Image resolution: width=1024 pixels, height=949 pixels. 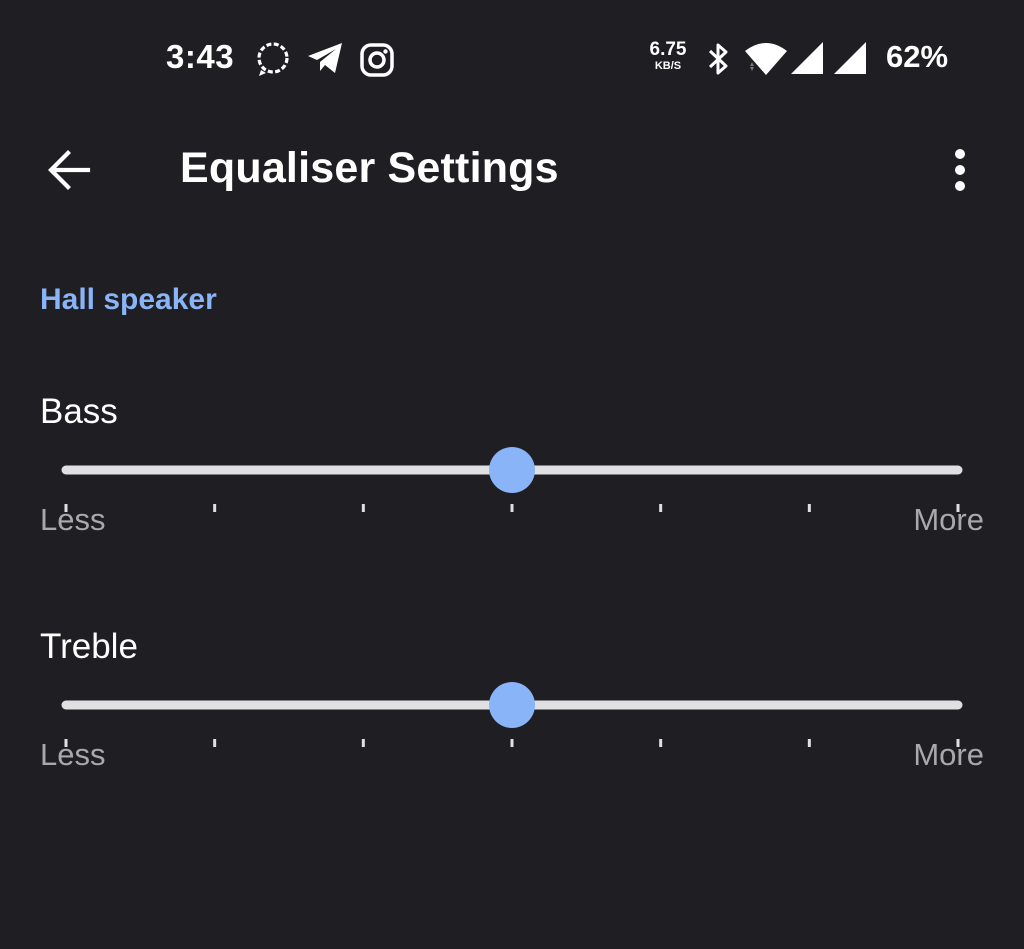 I want to click on more-vert-icon, so click(x=960, y=170).